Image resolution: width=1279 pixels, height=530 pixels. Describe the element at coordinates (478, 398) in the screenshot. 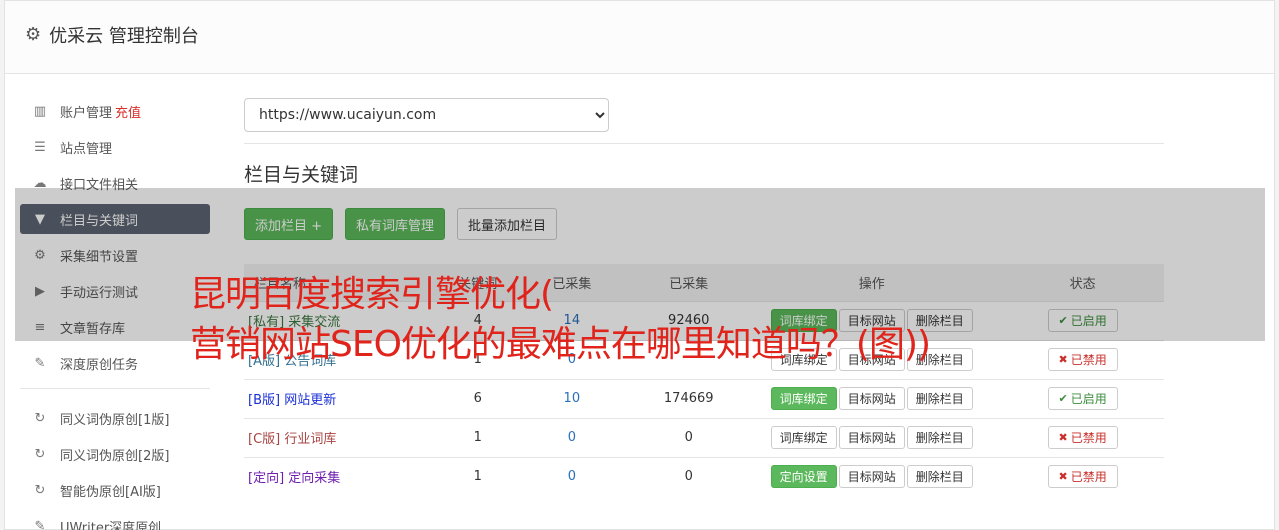

I see `cell-keywords: 6` at that location.